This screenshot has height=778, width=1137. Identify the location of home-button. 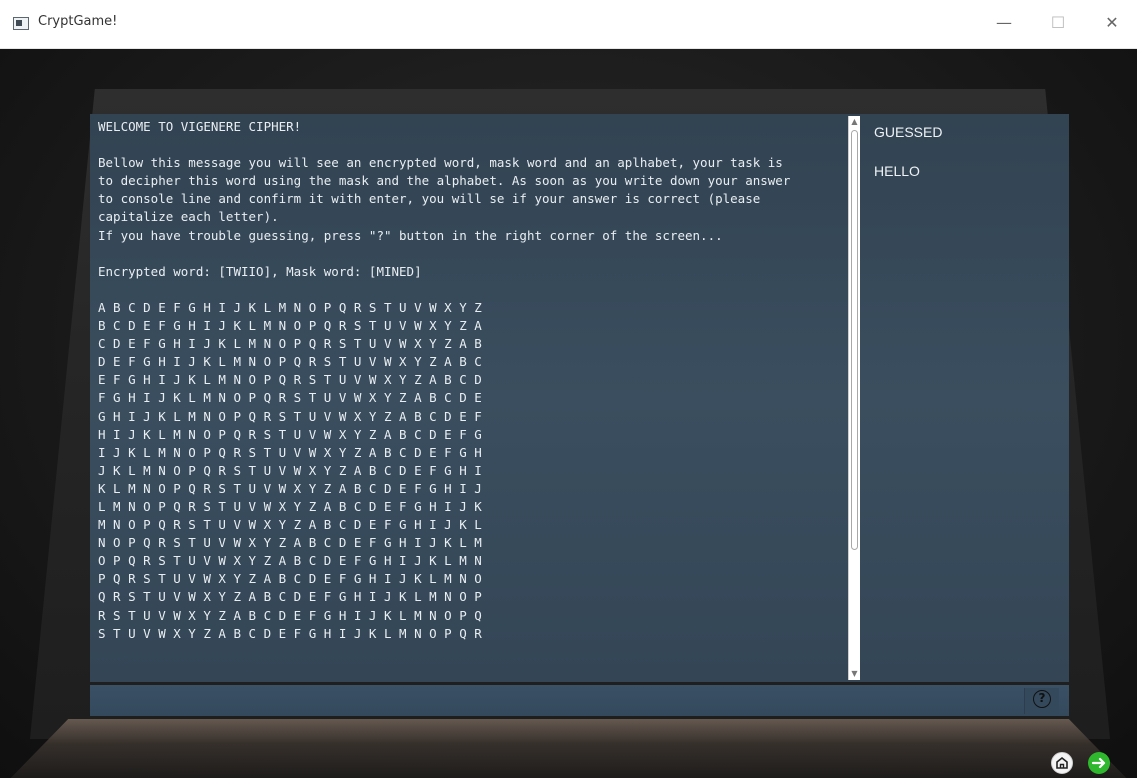
(1062, 763).